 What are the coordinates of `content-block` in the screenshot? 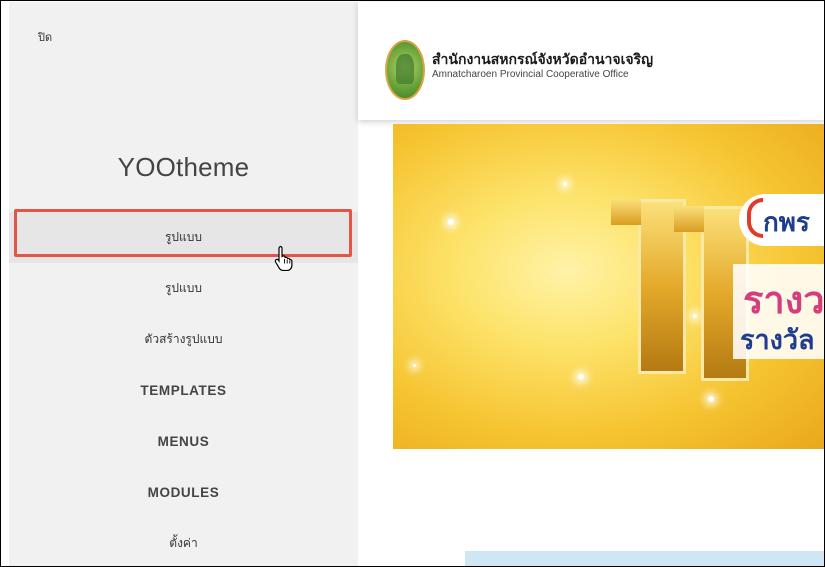 It's located at (644, 558).